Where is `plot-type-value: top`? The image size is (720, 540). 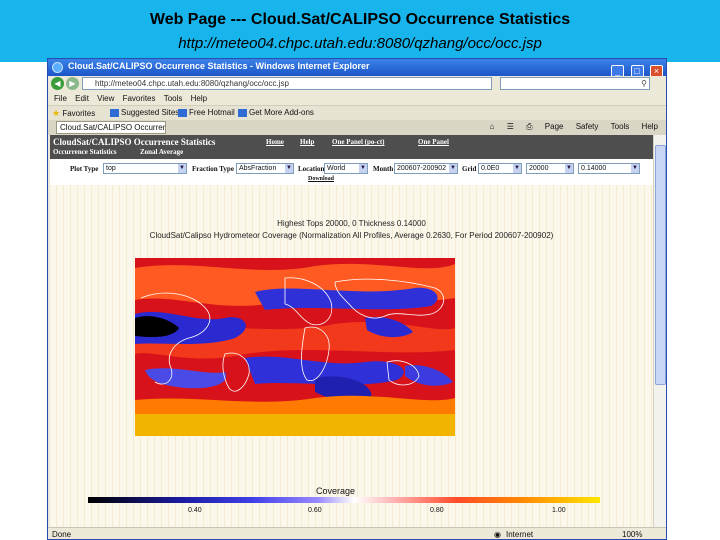
plot-type-value: top is located at coordinates (111, 168).